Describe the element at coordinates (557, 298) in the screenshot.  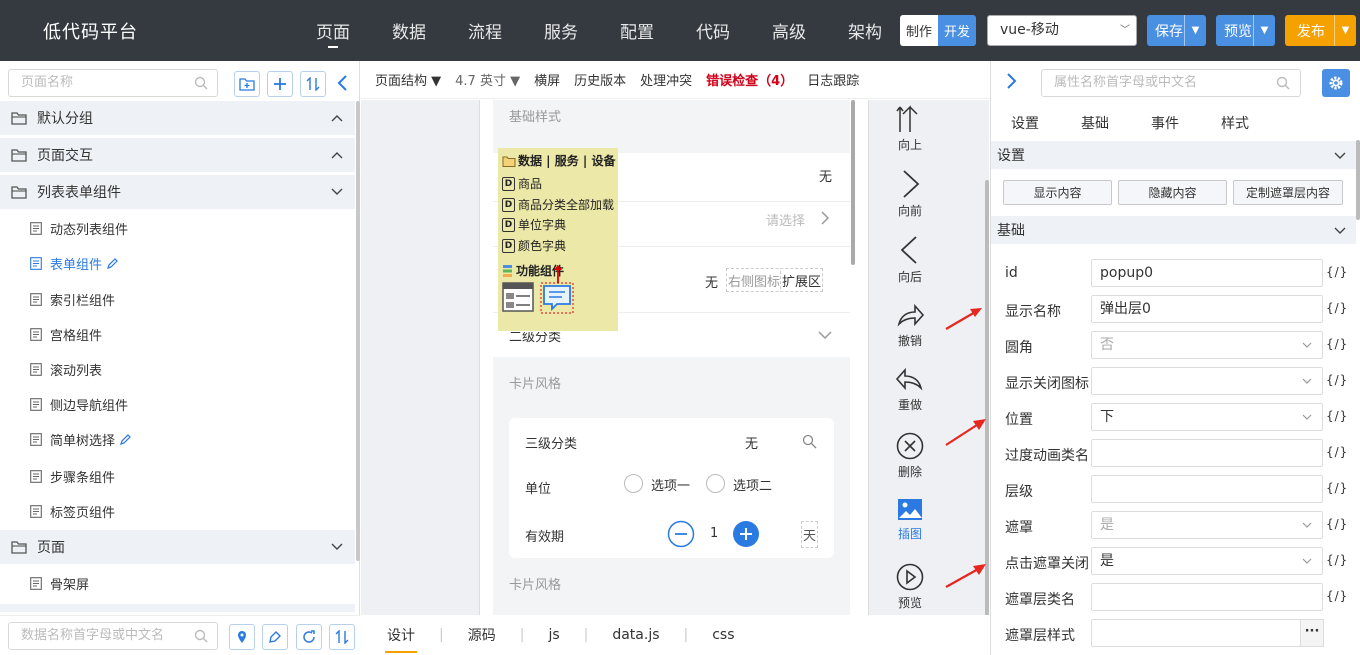
I see `popup-component-icon` at that location.